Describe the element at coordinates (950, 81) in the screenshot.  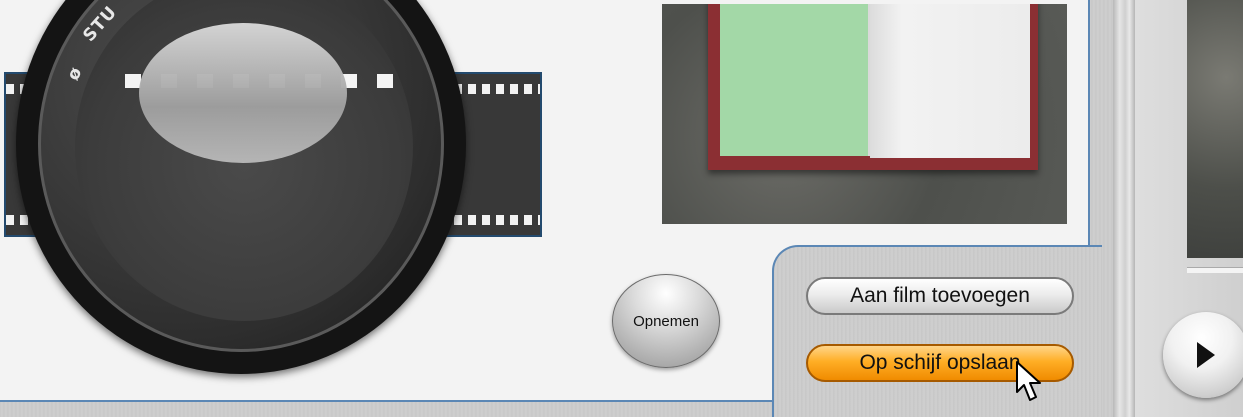
I see `book-page-right` at that location.